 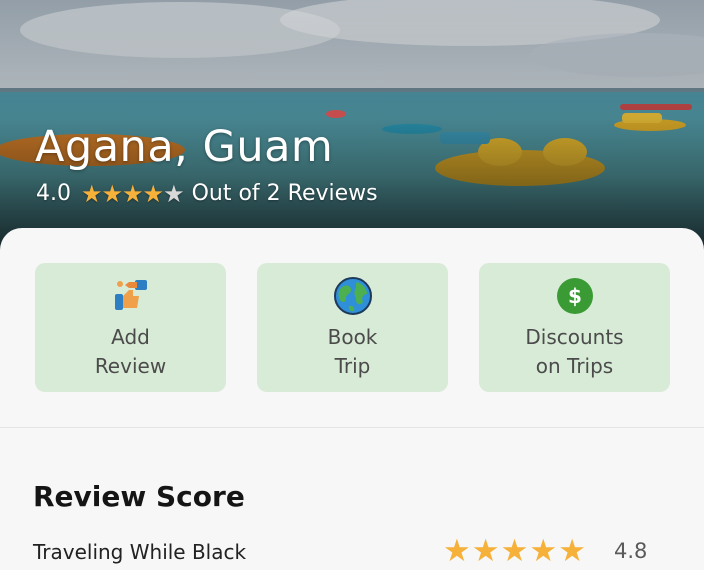 I want to click on book-trip-button: Book Trip, so click(x=352, y=327).